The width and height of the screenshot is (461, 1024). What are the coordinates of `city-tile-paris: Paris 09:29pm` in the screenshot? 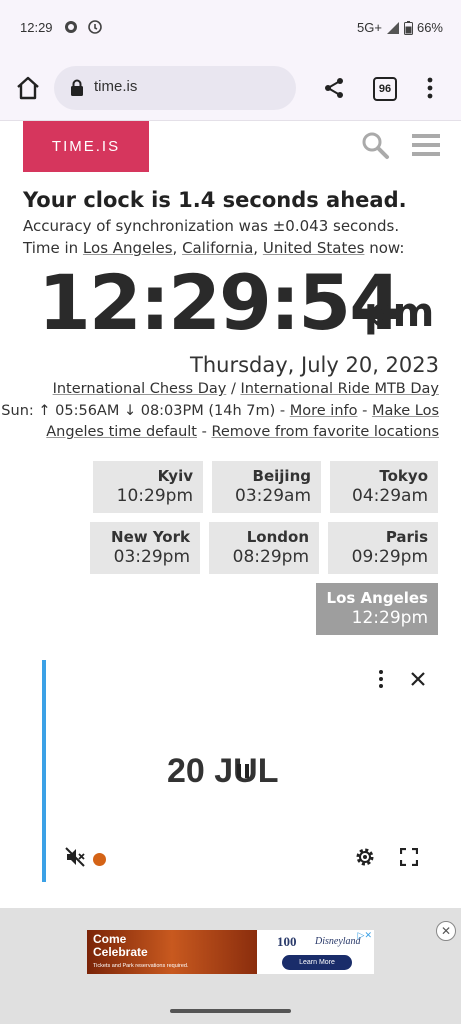 It's located at (383, 548).